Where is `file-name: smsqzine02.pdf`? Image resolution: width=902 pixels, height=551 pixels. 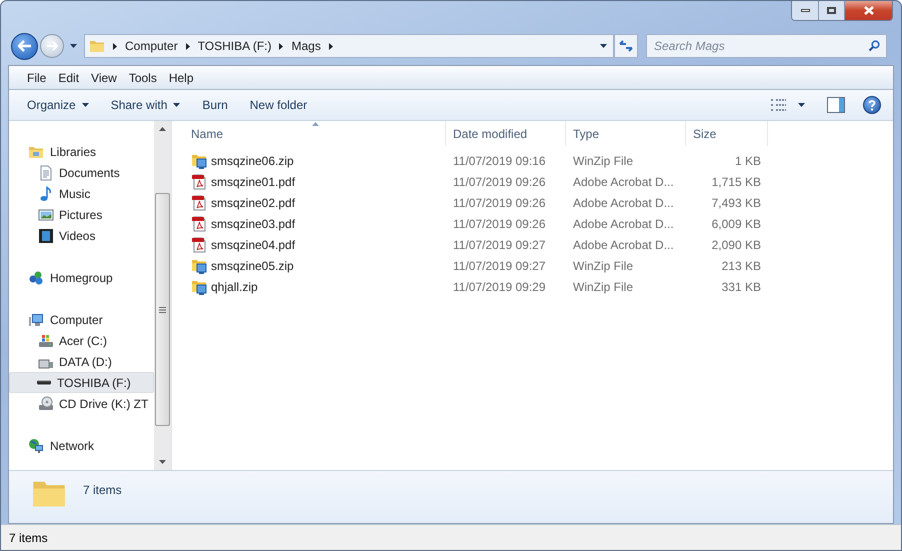
file-name: smsqzine02.pdf is located at coordinates (253, 203).